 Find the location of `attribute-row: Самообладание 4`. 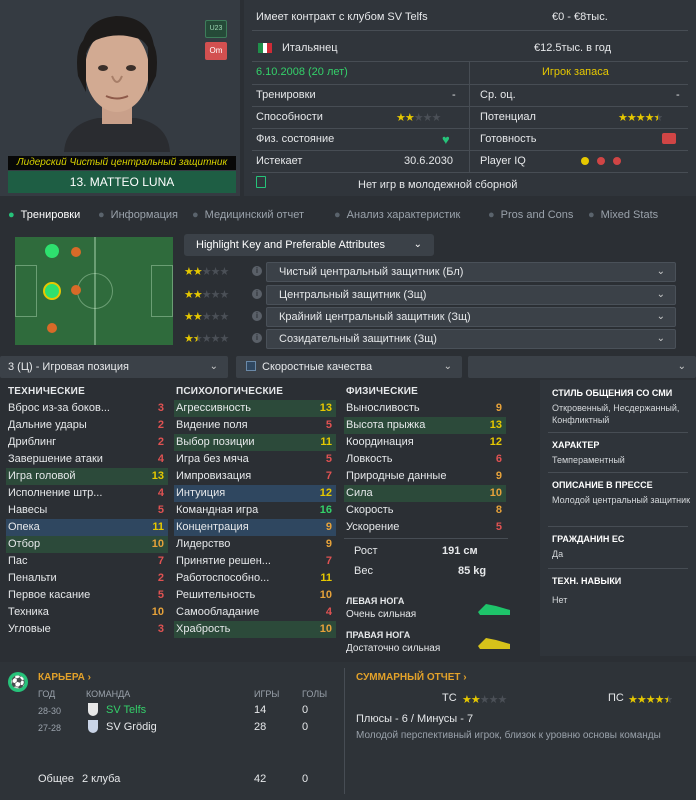

attribute-row: Самообладание 4 is located at coordinates (255, 612).